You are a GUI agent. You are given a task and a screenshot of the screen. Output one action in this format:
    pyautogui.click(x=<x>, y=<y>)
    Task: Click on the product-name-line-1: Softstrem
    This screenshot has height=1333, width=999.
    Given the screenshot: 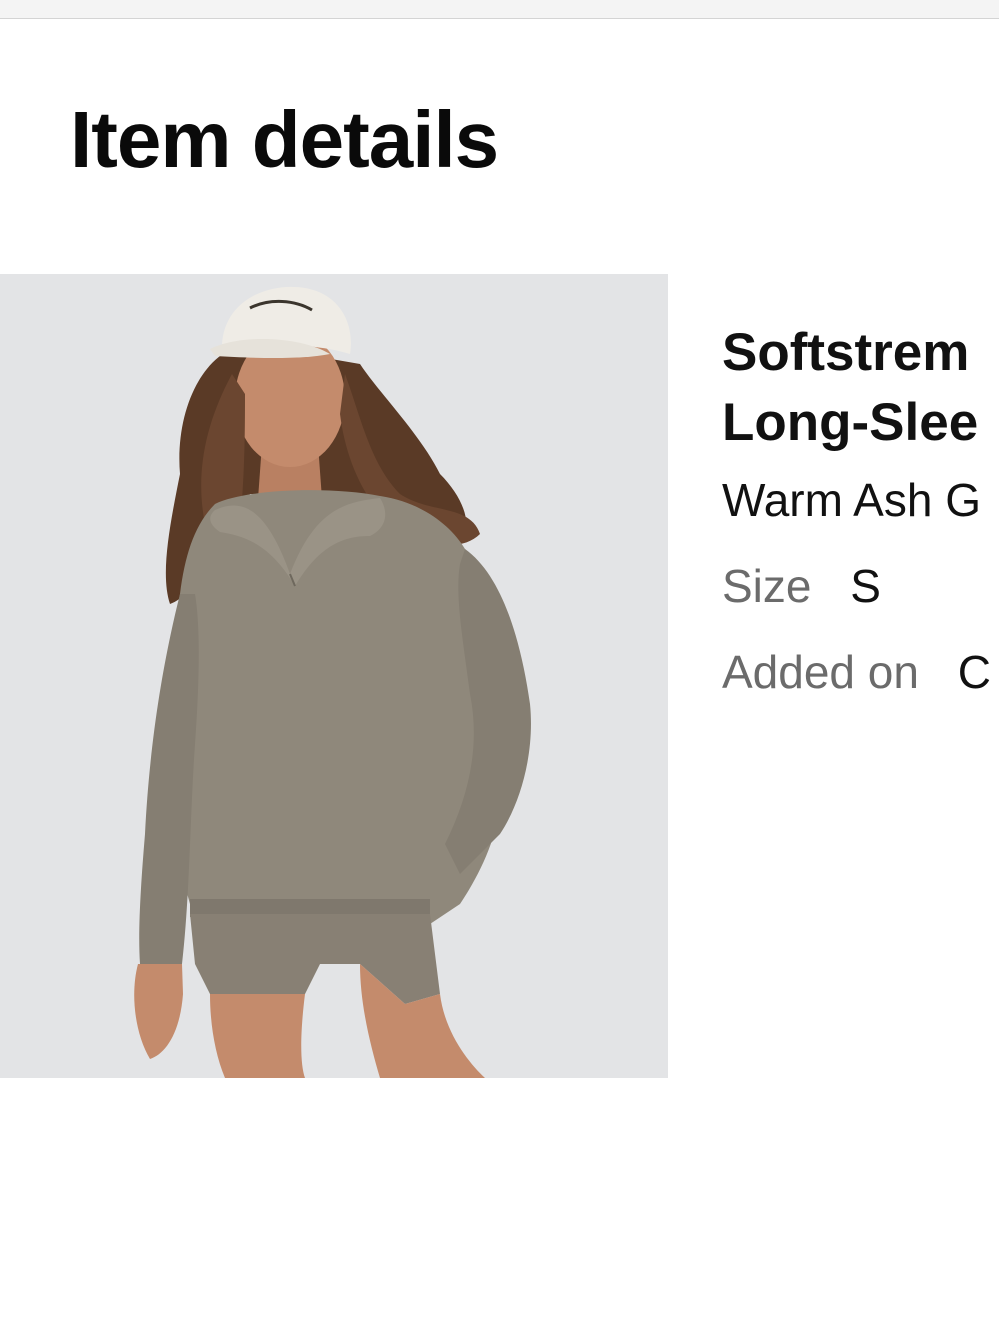 What is the action you would take?
    pyautogui.click(x=846, y=352)
    